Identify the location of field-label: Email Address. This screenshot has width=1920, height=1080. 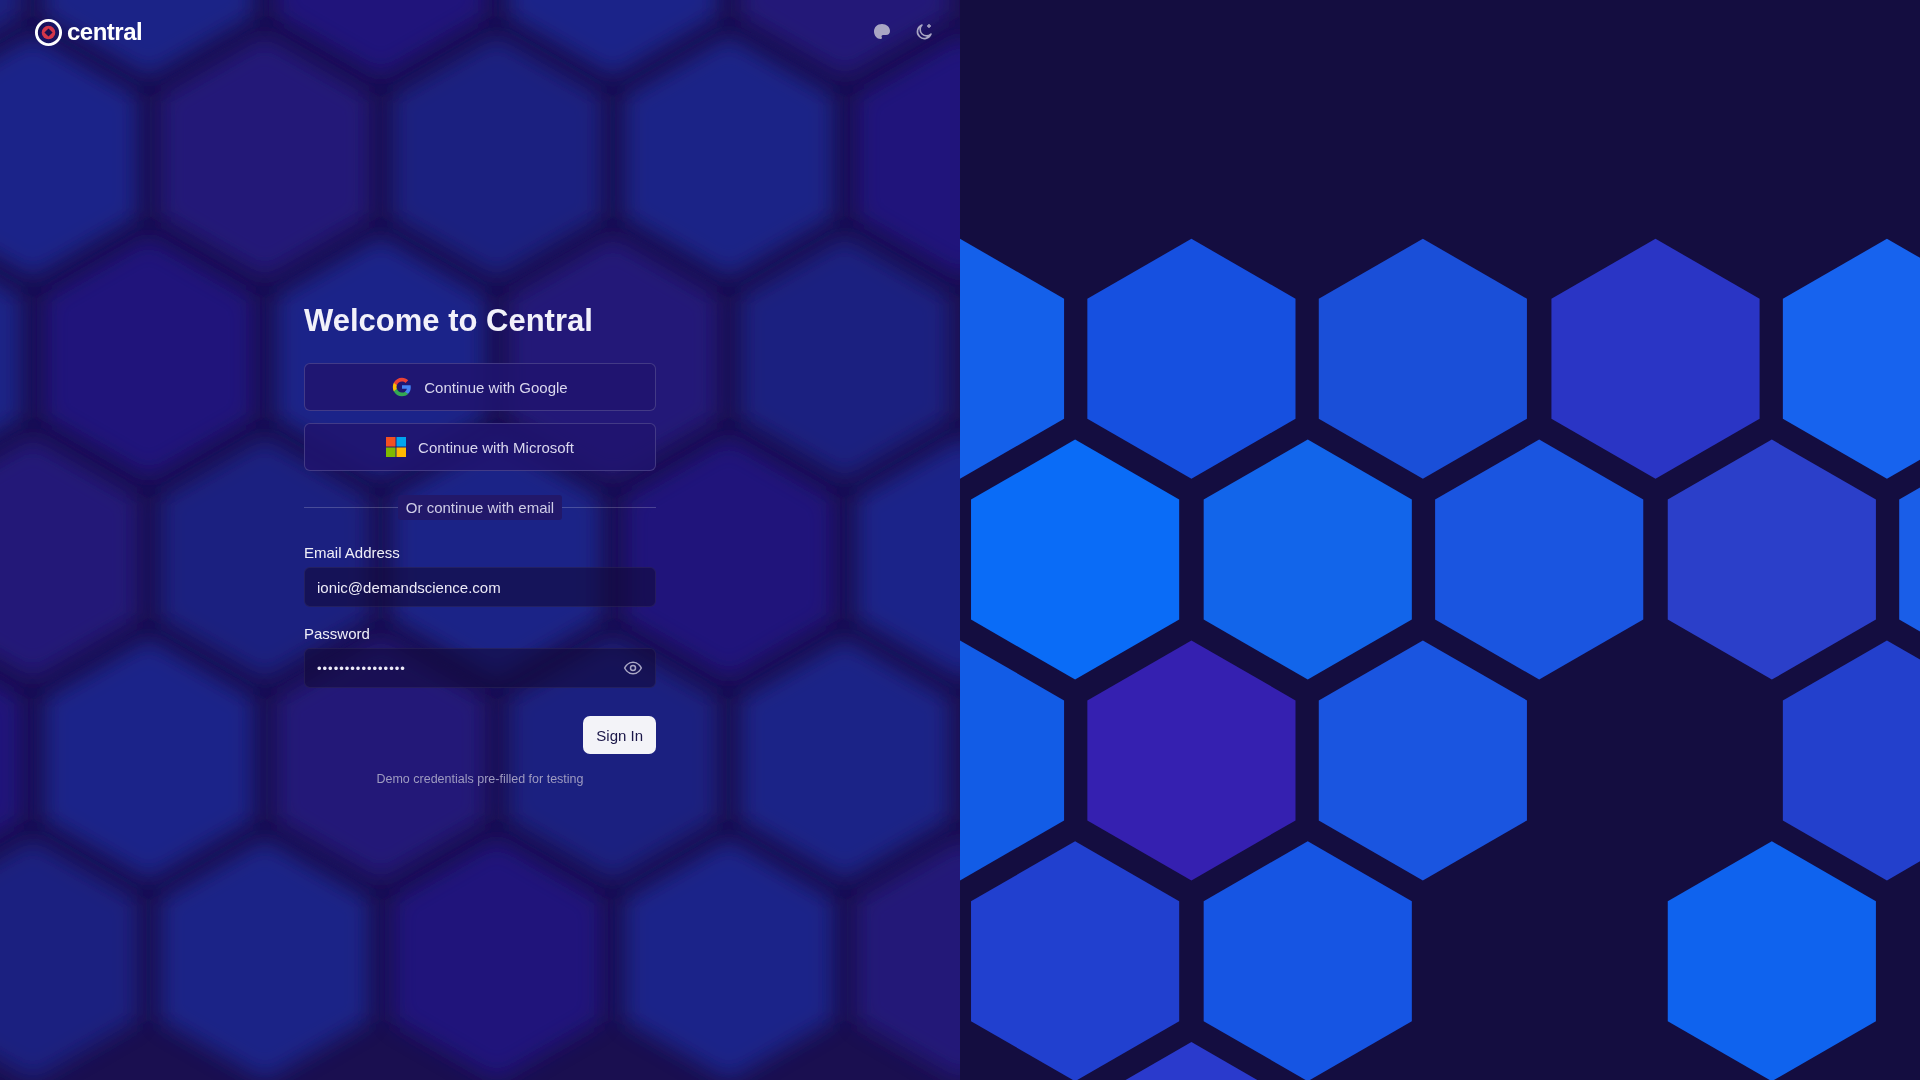
(352, 552).